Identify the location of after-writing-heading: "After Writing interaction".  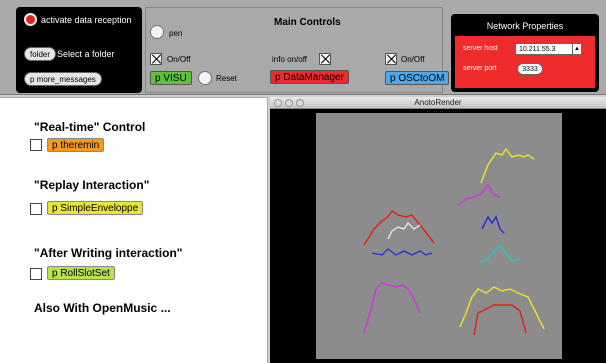
(108, 253).